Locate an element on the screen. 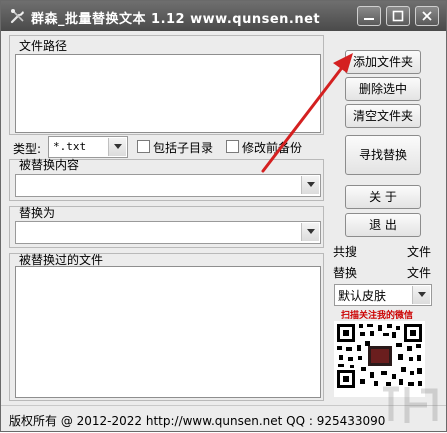 This screenshot has height=433, width=447. search-label: 被替换内容 is located at coordinates (49, 165).